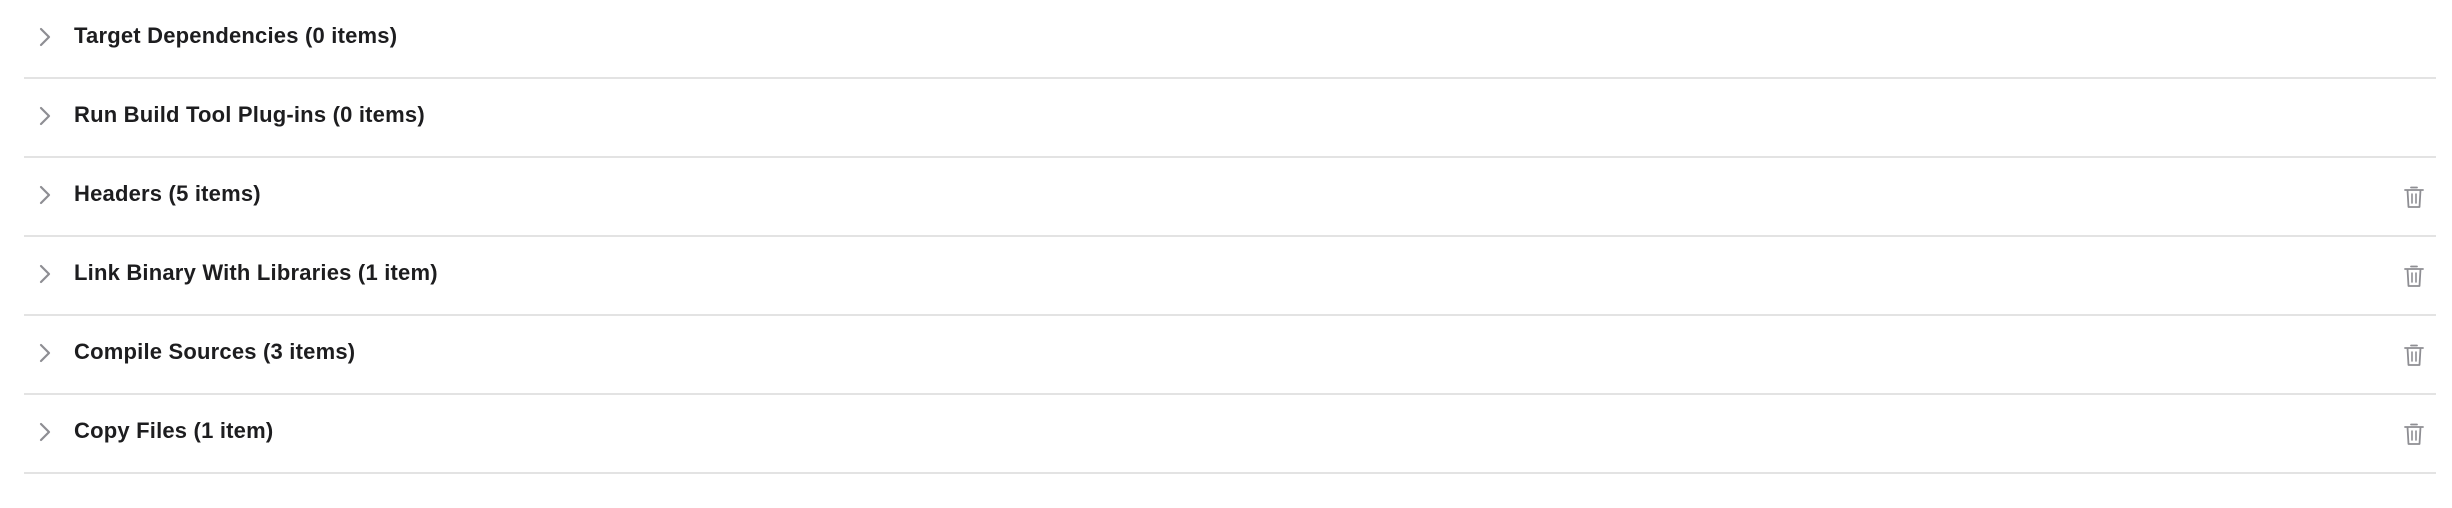 Image resolution: width=2452 pixels, height=508 pixels. Describe the element at coordinates (256, 272) in the screenshot. I see `build-phase-title: Link Binary With Libraries (1 item)` at that location.